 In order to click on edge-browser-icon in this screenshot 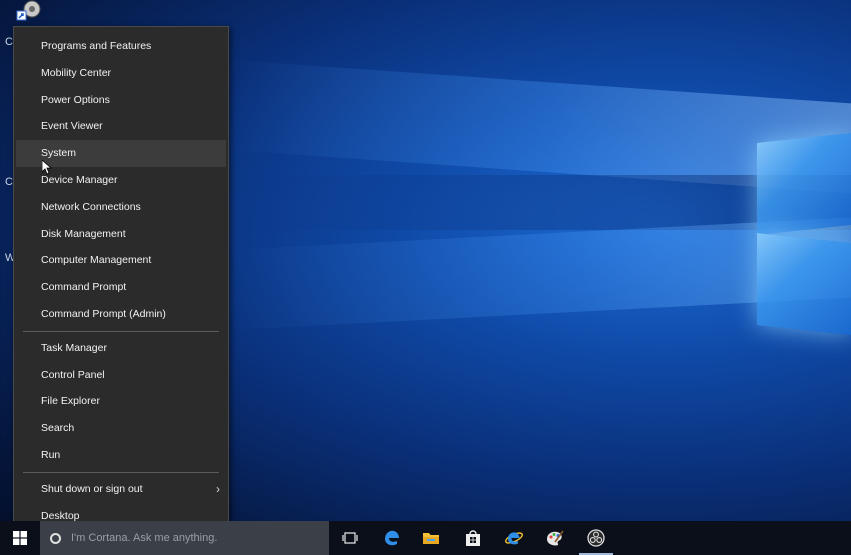, I will do `click(392, 538)`.